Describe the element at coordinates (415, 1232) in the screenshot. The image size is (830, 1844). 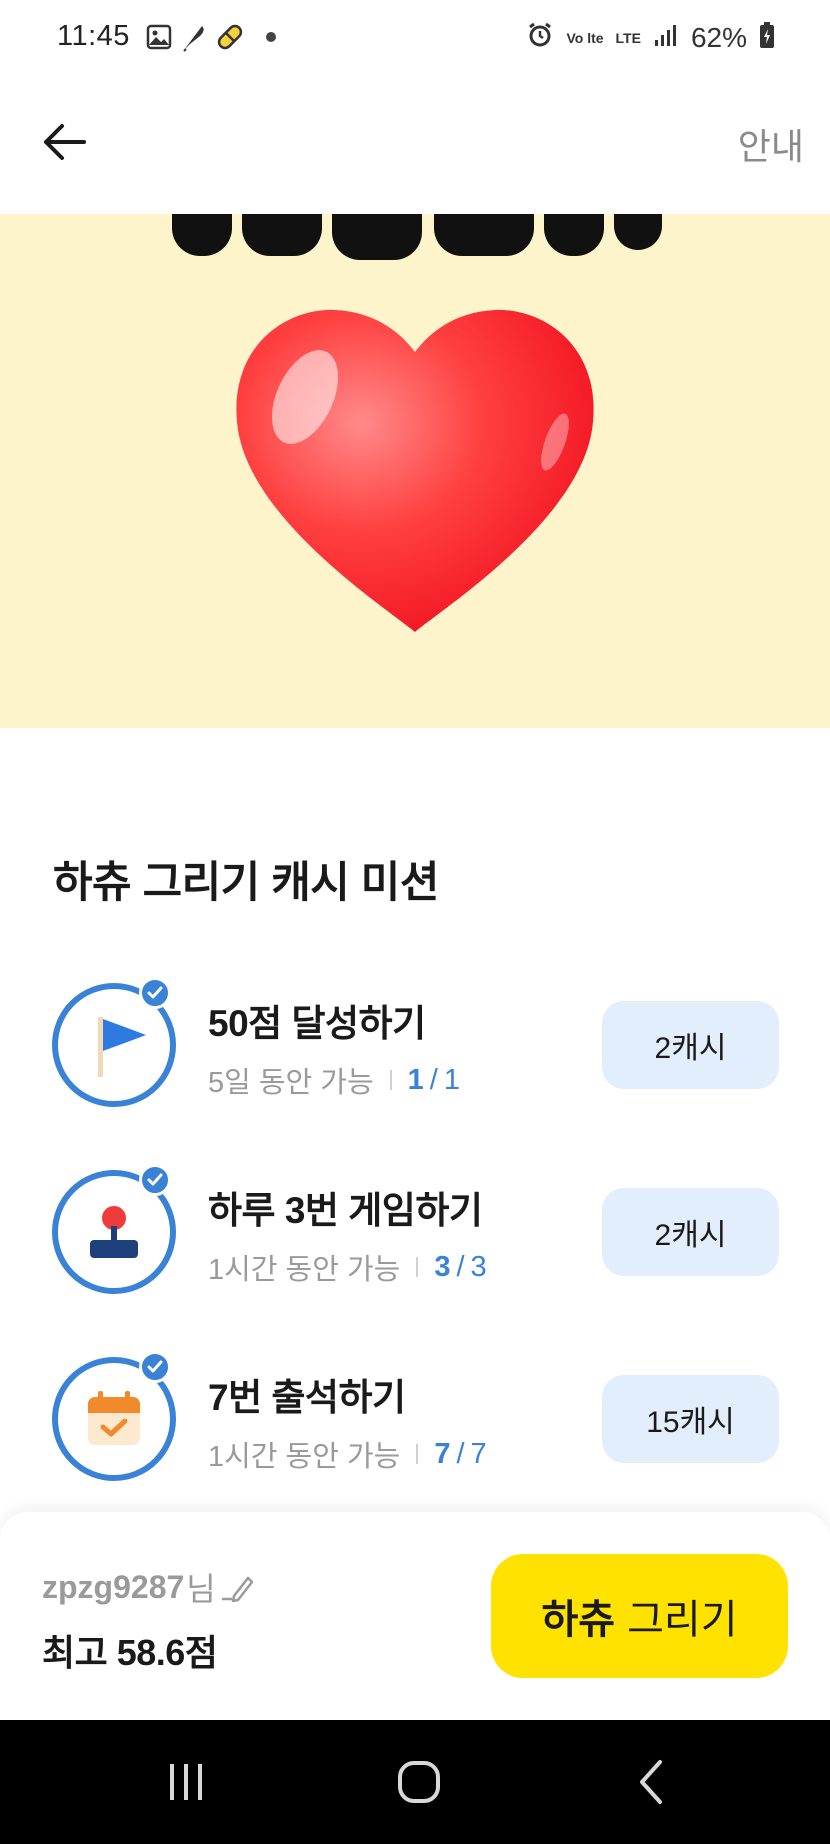
I see `mission-item: 하루 3번 게임하기 1시간 동안 가능 3/3 2캐시` at that location.